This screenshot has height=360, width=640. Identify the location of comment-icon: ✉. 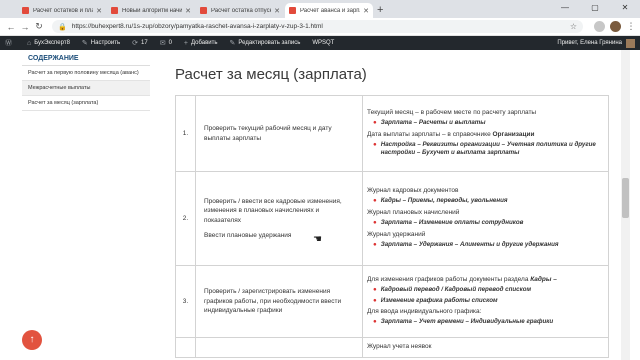
(162, 43).